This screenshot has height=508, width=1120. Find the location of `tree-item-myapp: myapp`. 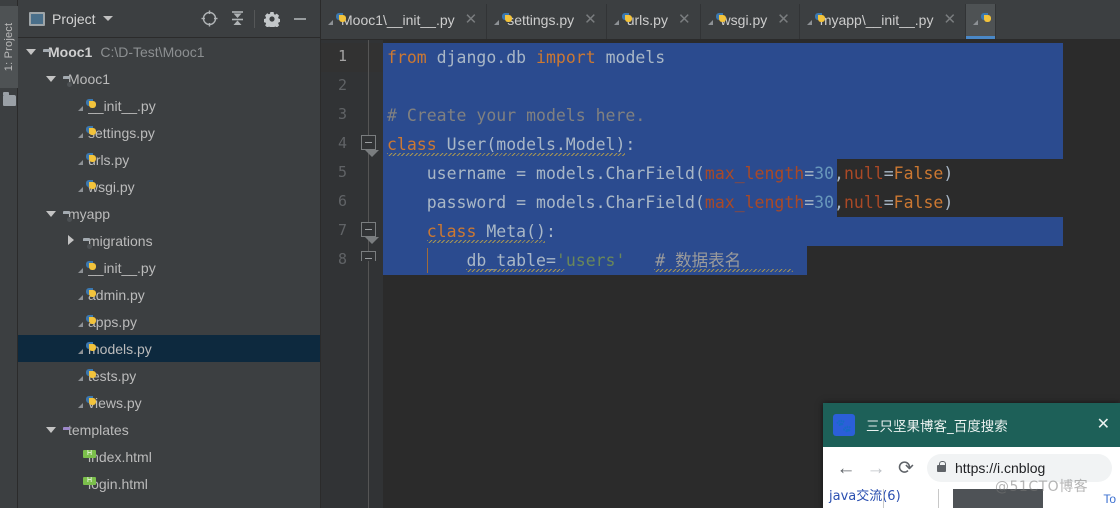

tree-item-myapp: myapp is located at coordinates (169, 213).